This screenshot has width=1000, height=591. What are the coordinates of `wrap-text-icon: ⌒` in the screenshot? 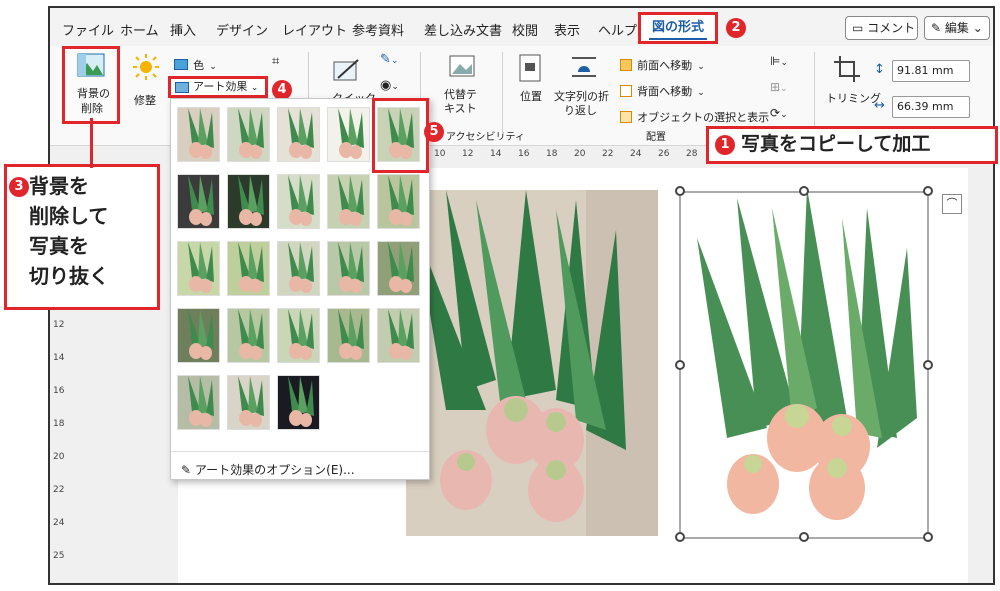 It's located at (952, 203).